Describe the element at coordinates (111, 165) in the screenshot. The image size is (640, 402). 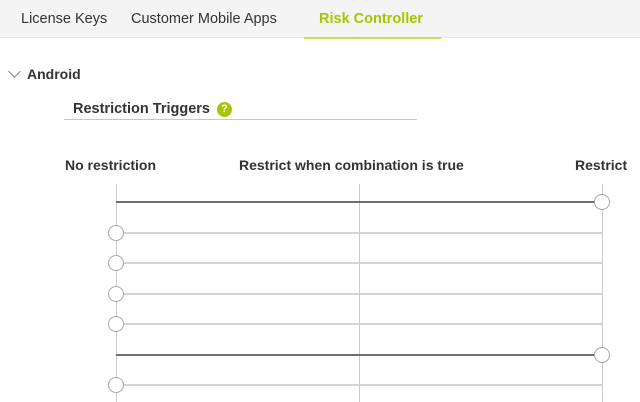
I see `column-label-no-restriction: No restriction` at that location.